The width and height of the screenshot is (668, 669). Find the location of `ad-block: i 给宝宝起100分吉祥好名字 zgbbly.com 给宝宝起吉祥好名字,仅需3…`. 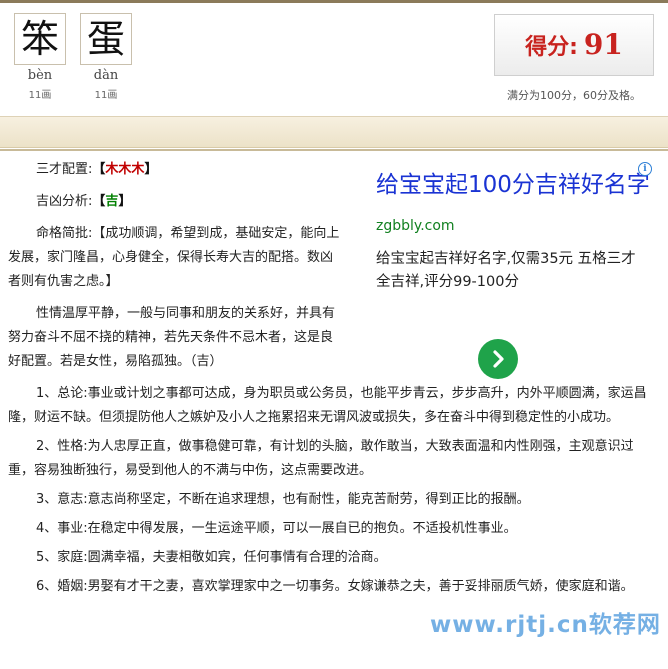

ad-block: i 给宝宝起100分吉祥好名字 zgbbly.com 给宝宝起吉祥好名字,仅需3… is located at coordinates (506, 268).